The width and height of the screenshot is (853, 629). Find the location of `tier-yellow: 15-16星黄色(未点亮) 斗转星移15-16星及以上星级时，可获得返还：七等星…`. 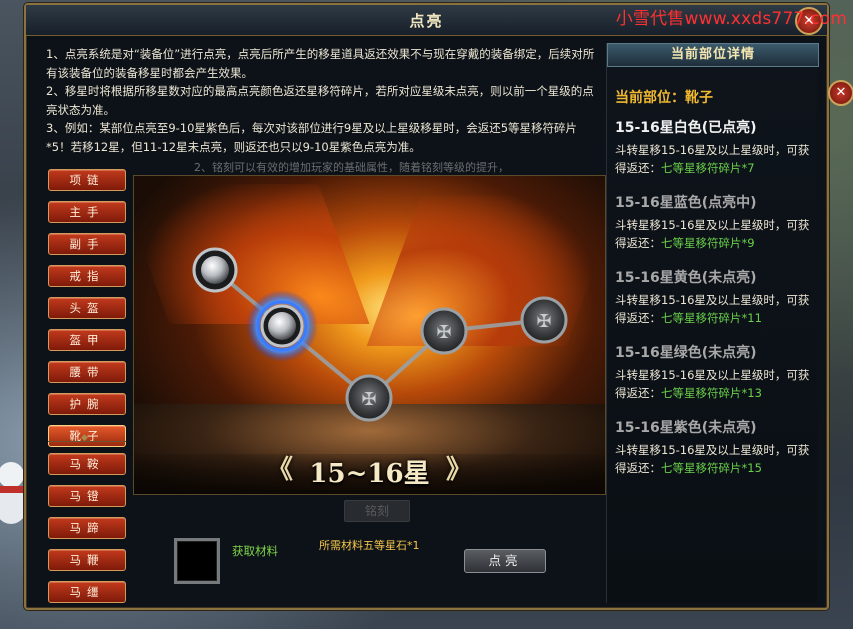

tier-yellow: 15-16星黄色(未点亮) 斗转星移15-16星及以上星级时，可获得返还：七等星… is located at coordinates (715, 297).